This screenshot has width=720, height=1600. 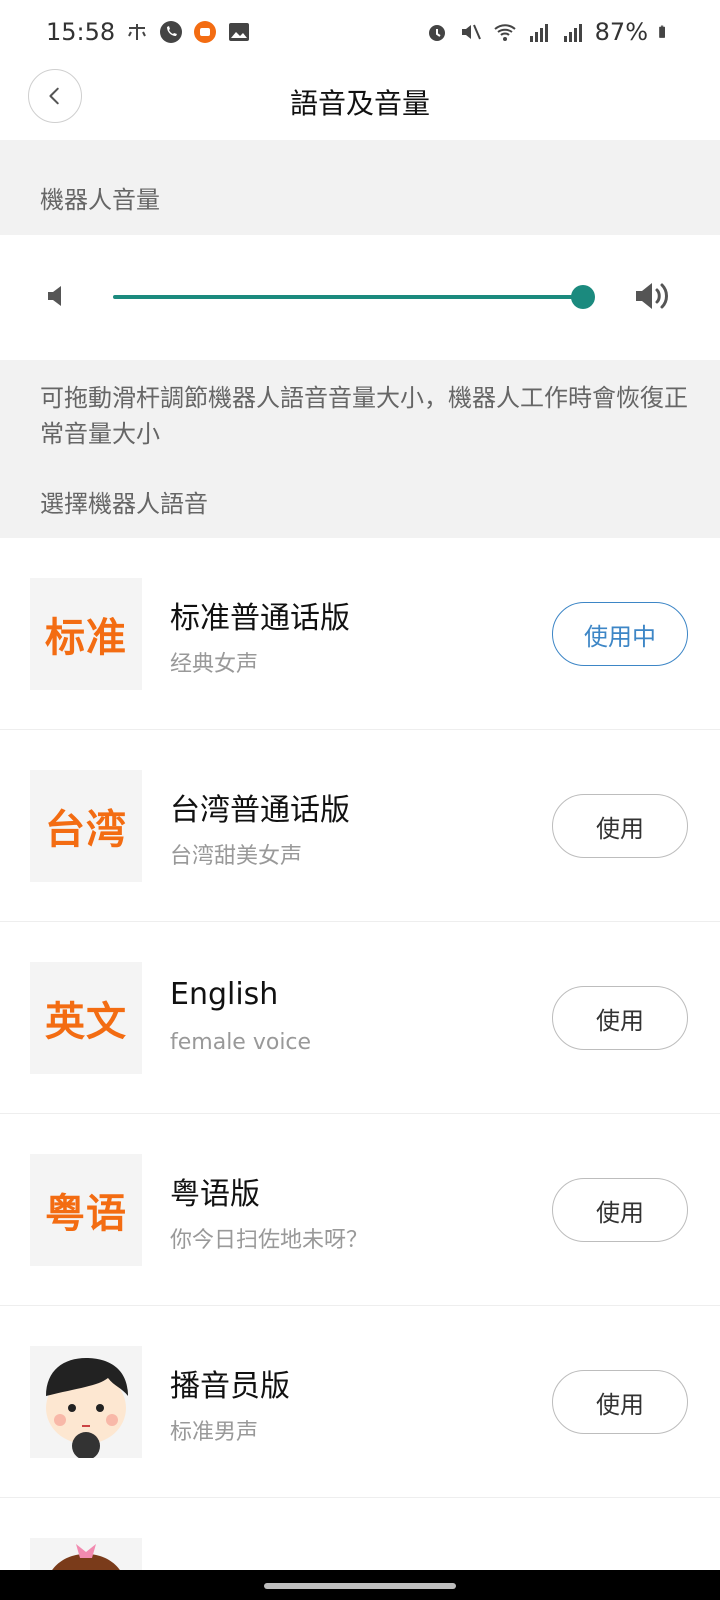 What do you see at coordinates (241, 1042) in the screenshot?
I see `voice-subtitle: female voice` at bounding box center [241, 1042].